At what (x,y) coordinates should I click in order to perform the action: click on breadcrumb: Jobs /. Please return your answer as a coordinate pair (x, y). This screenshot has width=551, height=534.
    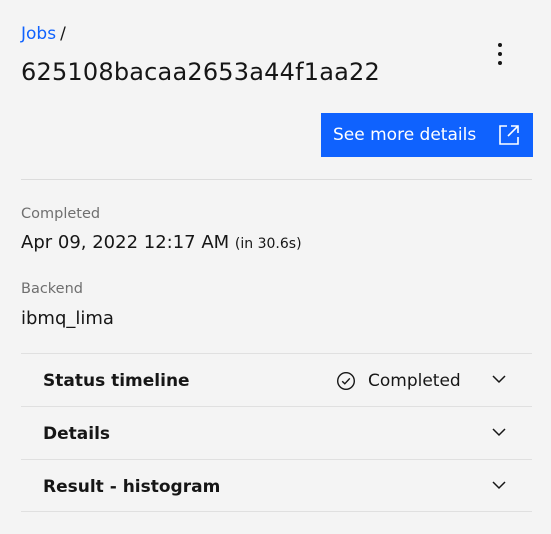
    Looking at the image, I should click on (43, 34).